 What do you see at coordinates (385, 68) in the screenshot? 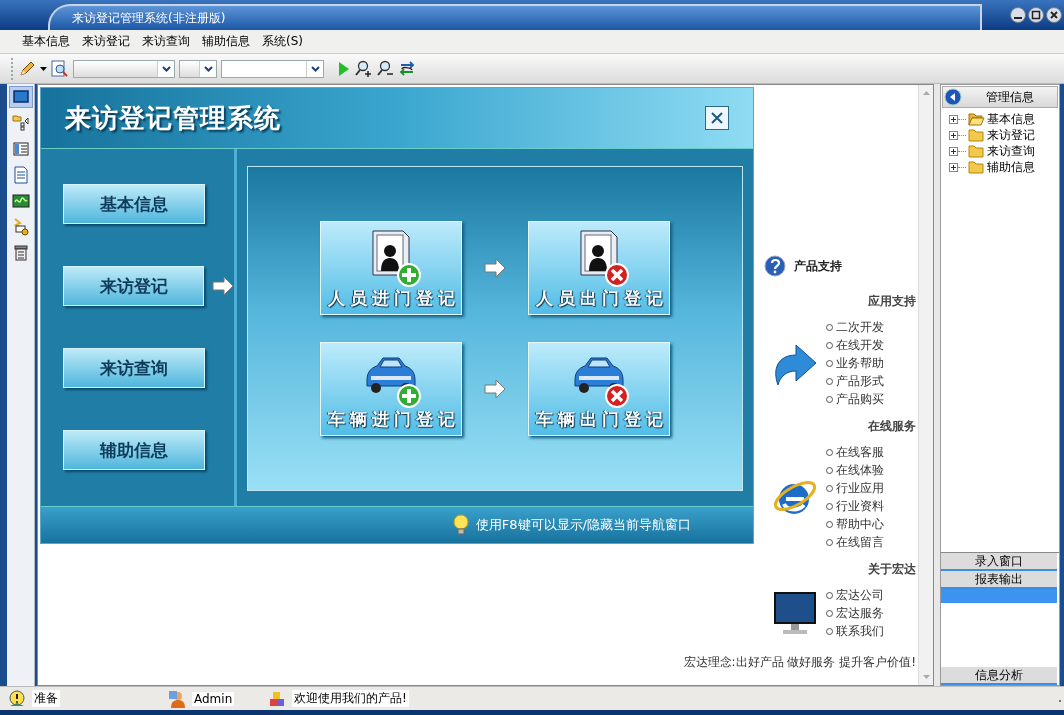
I see `zoom-out-icon` at bounding box center [385, 68].